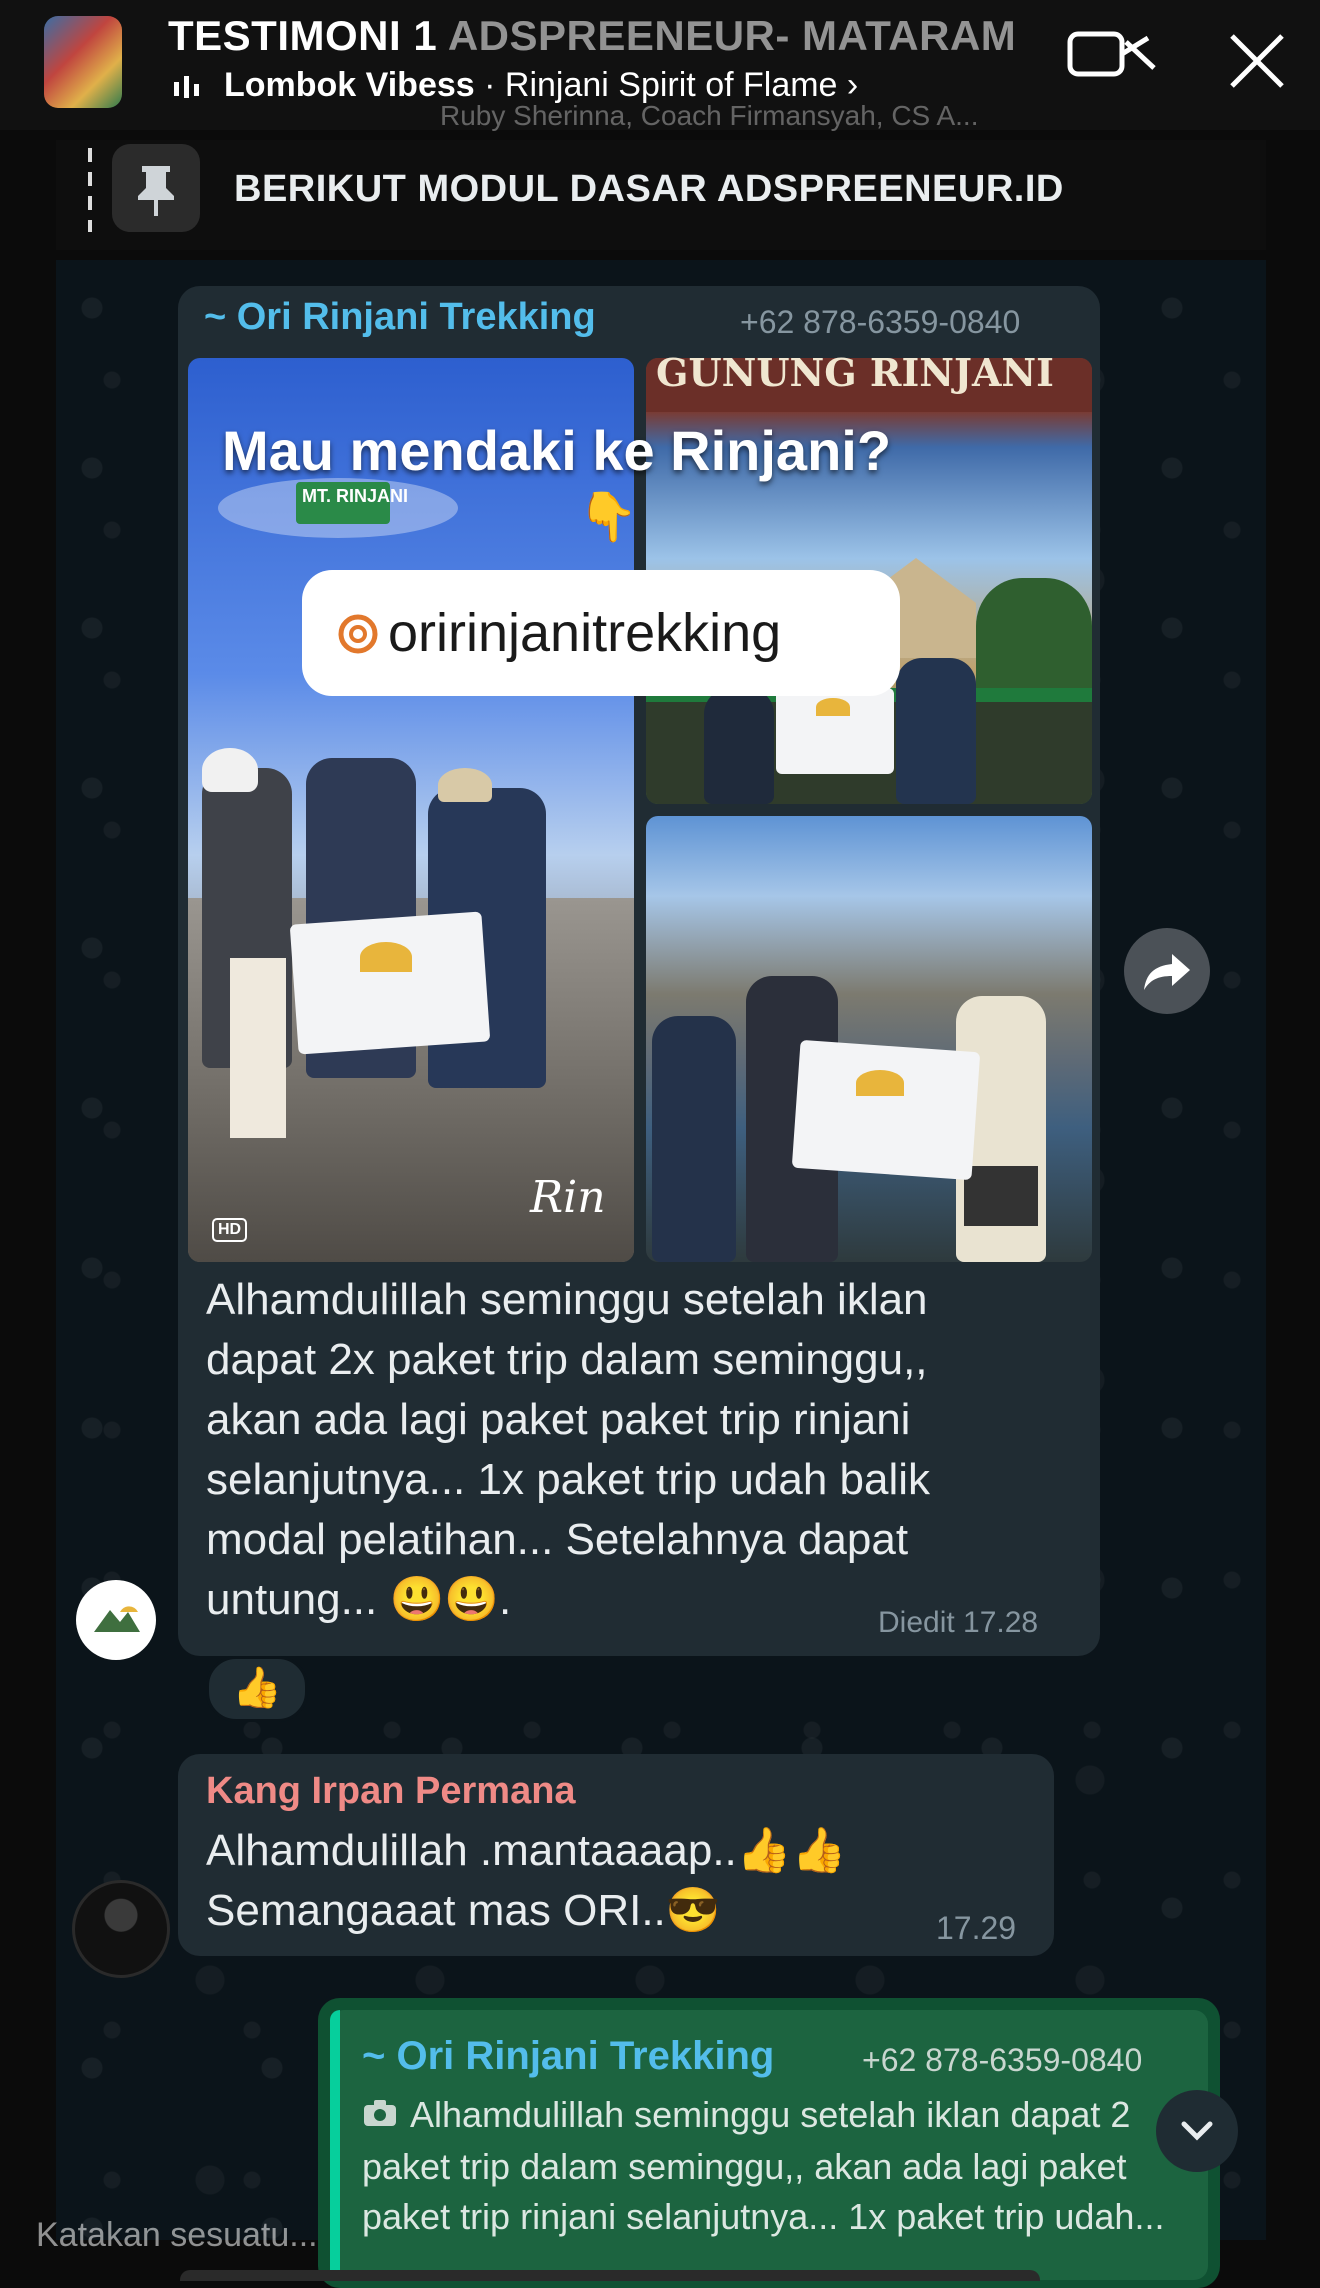  What do you see at coordinates (585, 633) in the screenshot?
I see `handle-text: oririnjanitrekking` at bounding box center [585, 633].